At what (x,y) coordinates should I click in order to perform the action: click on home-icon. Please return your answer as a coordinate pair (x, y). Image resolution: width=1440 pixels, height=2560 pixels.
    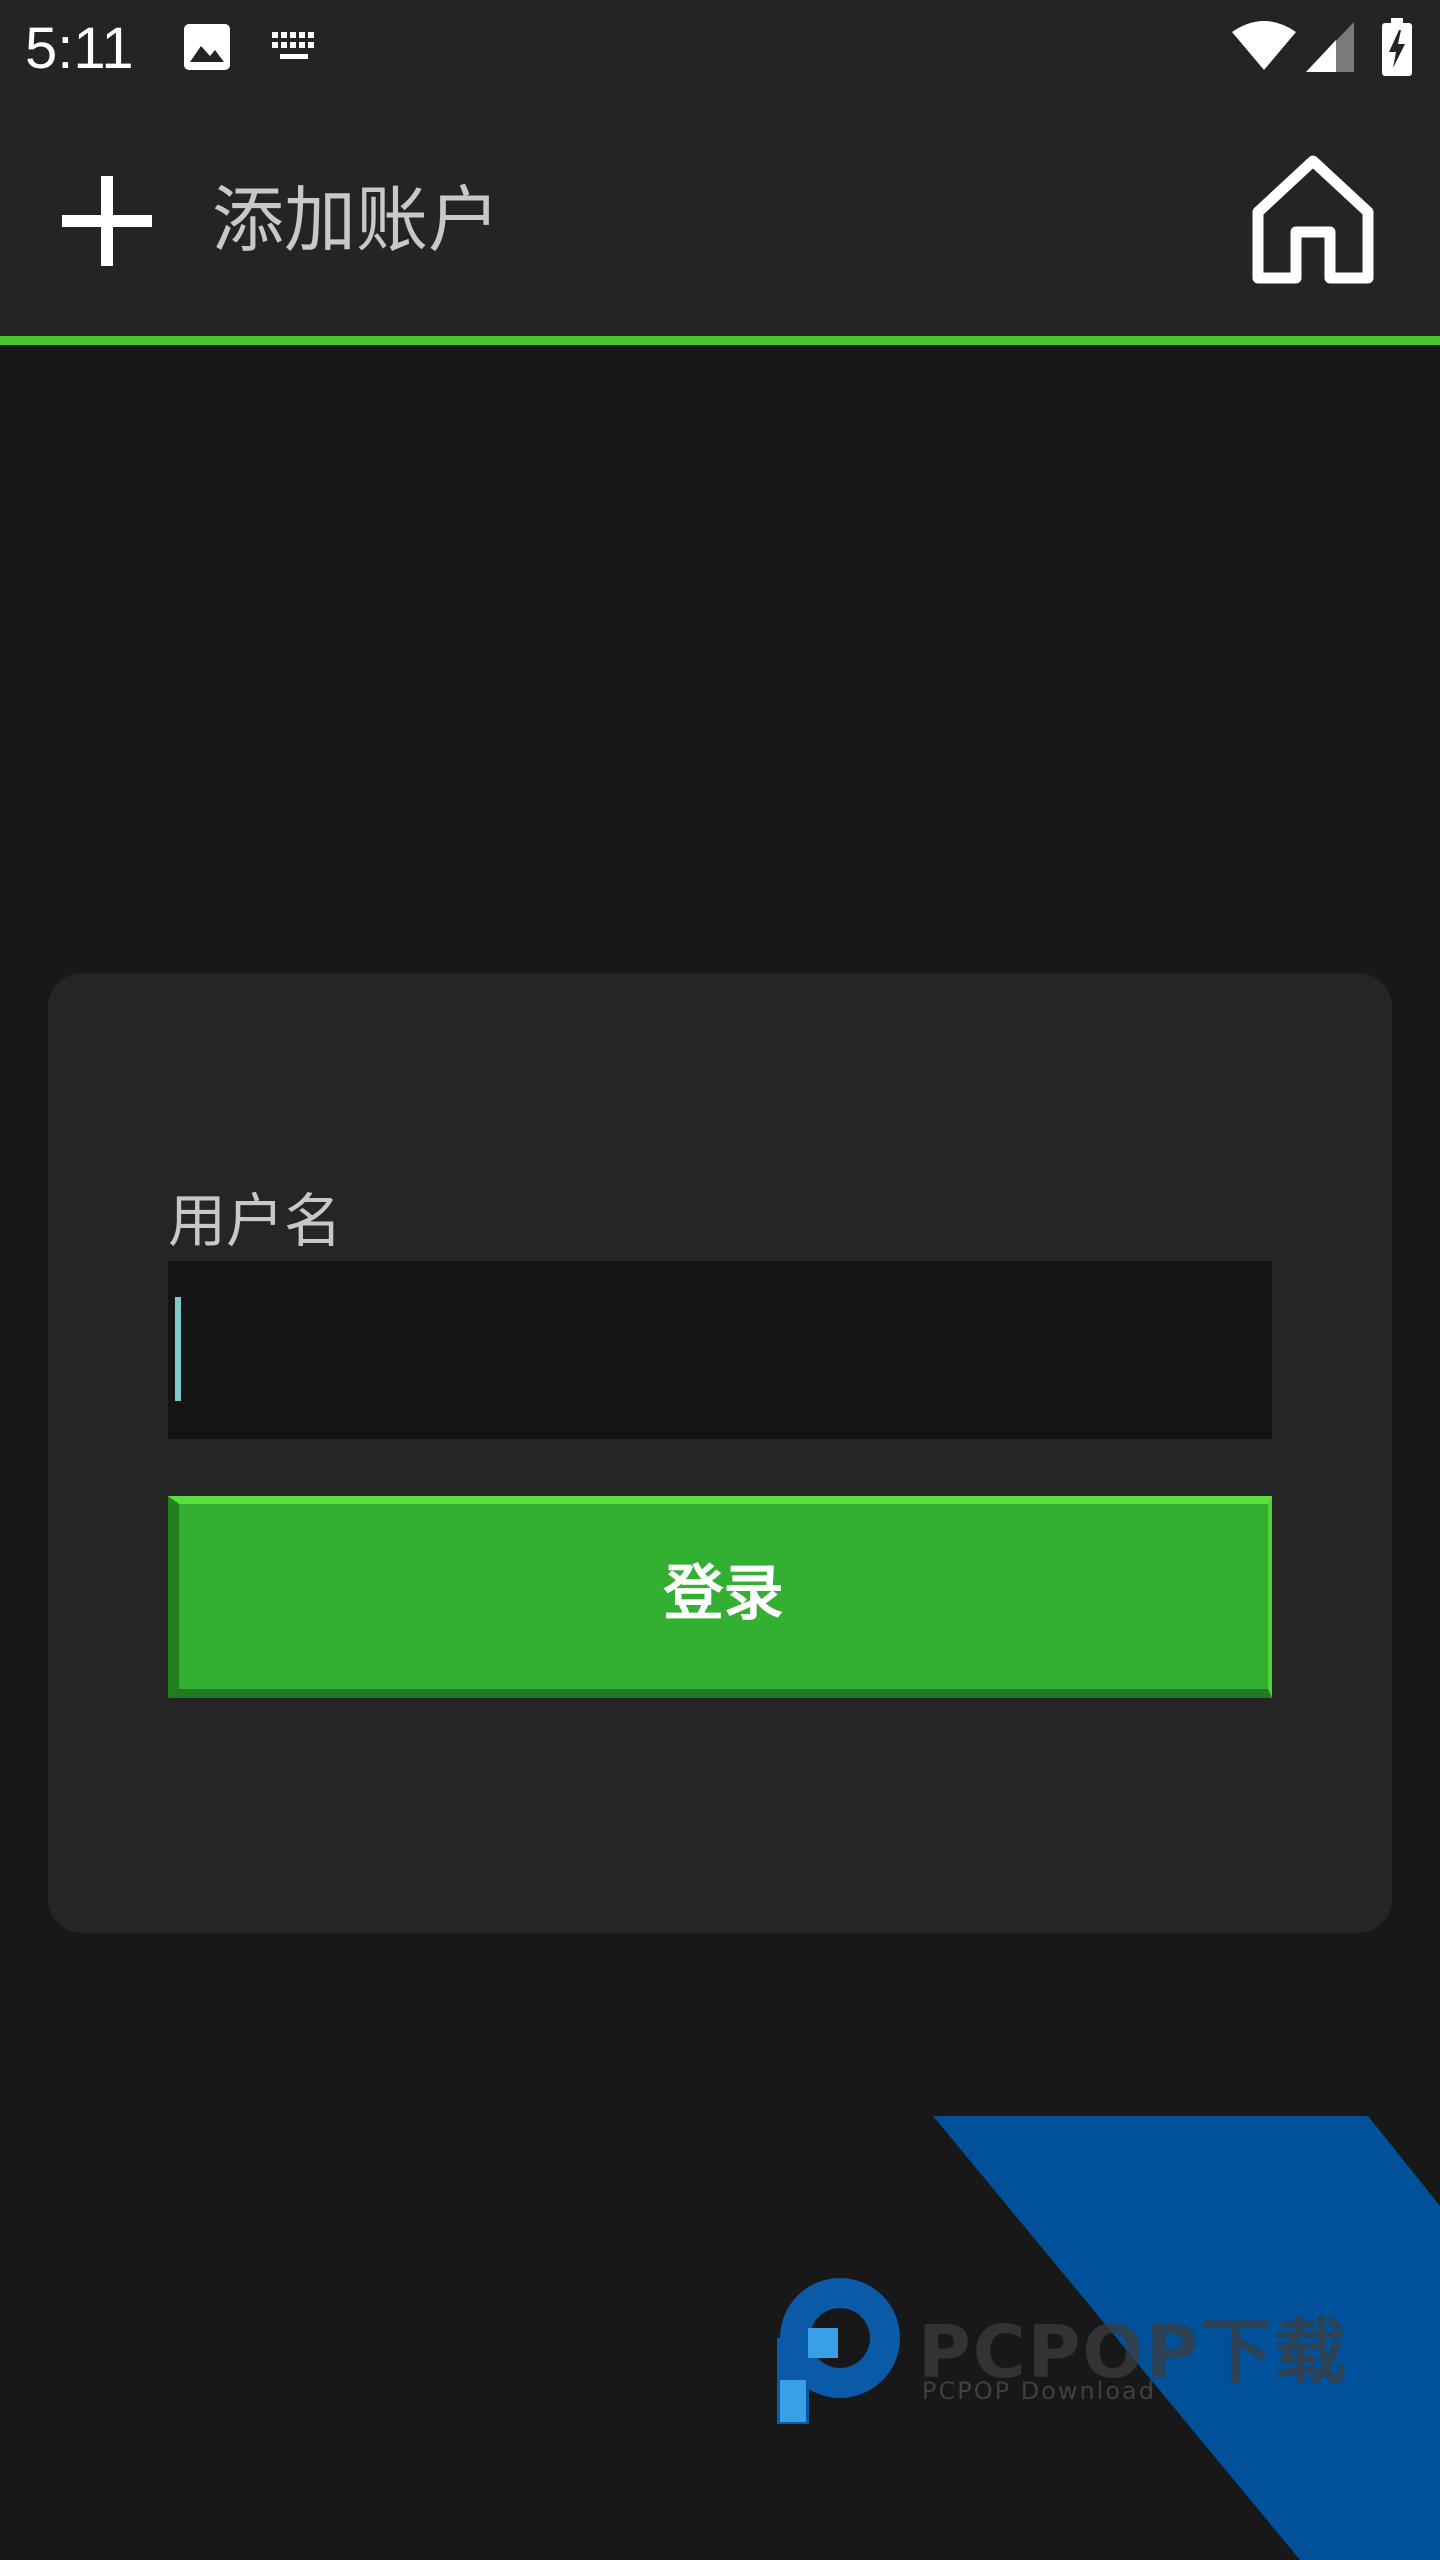
    Looking at the image, I should click on (1313, 220).